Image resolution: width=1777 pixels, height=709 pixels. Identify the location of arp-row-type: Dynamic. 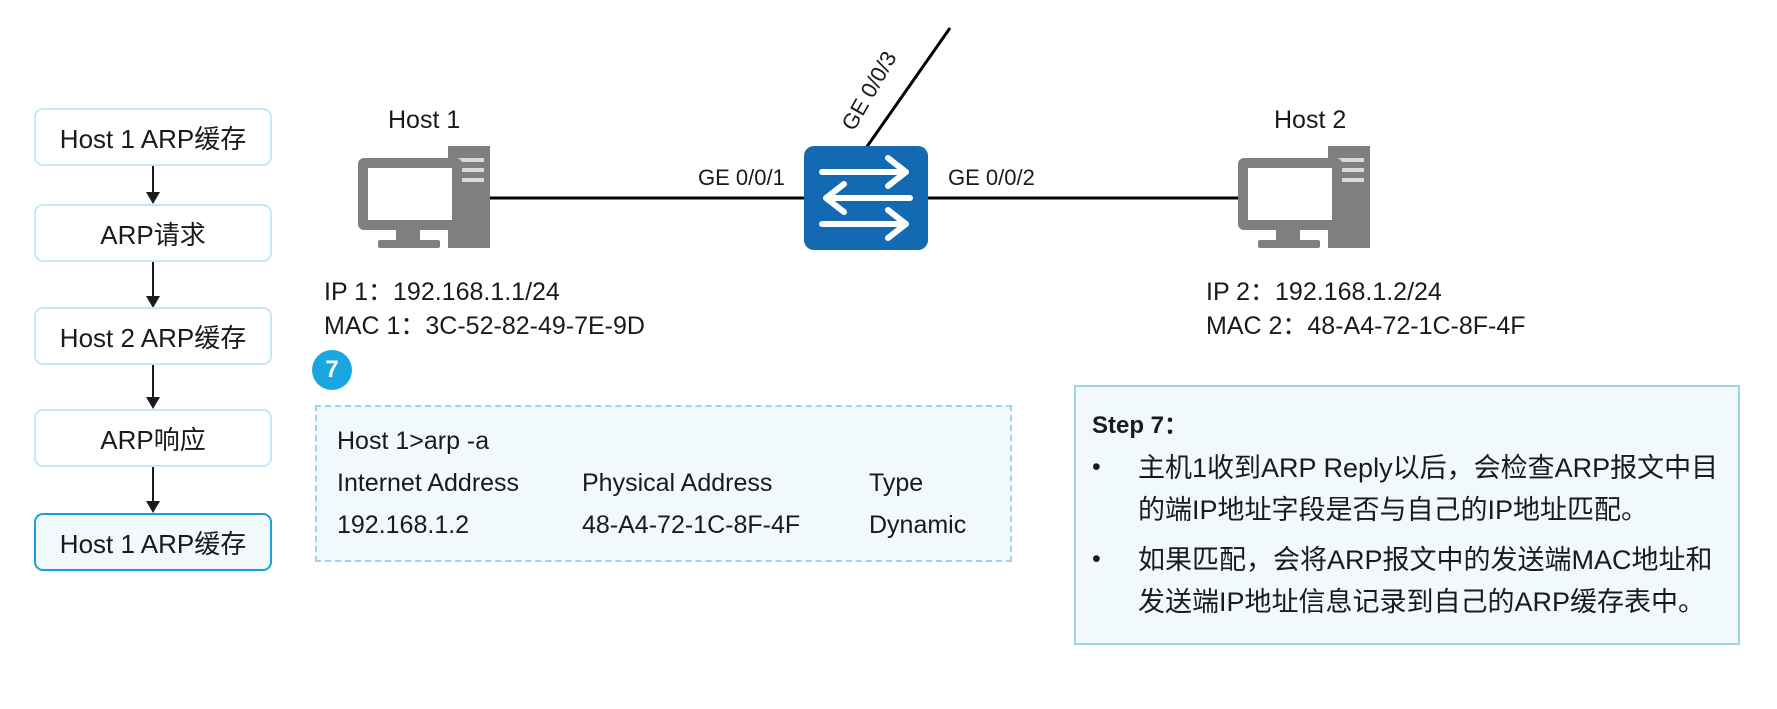
(918, 525).